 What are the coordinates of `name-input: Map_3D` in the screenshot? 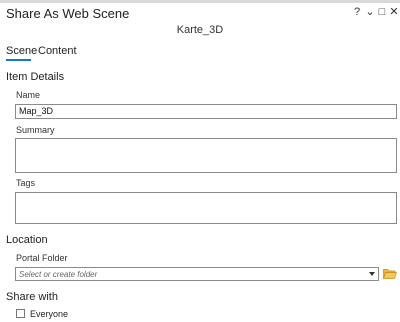 It's located at (206, 111).